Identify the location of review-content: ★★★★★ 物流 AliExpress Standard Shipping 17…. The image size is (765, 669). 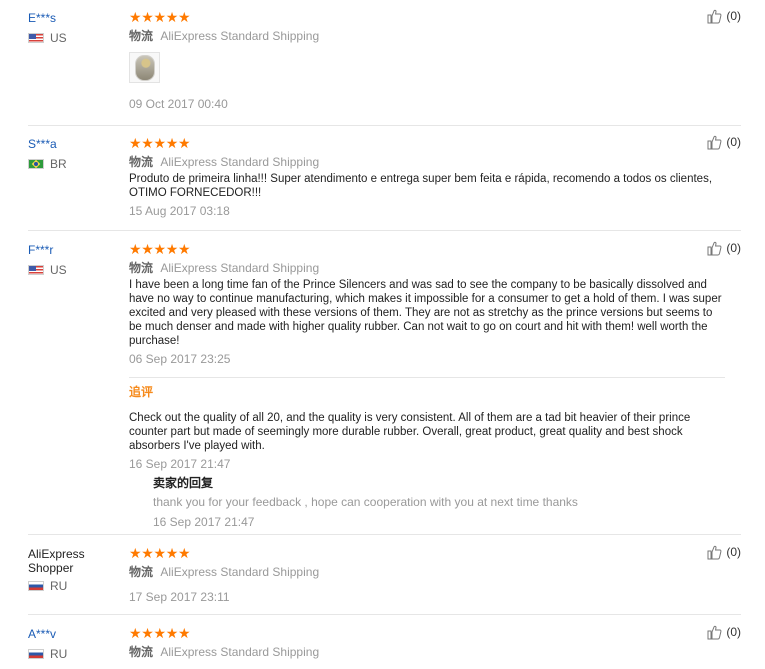
(427, 574).